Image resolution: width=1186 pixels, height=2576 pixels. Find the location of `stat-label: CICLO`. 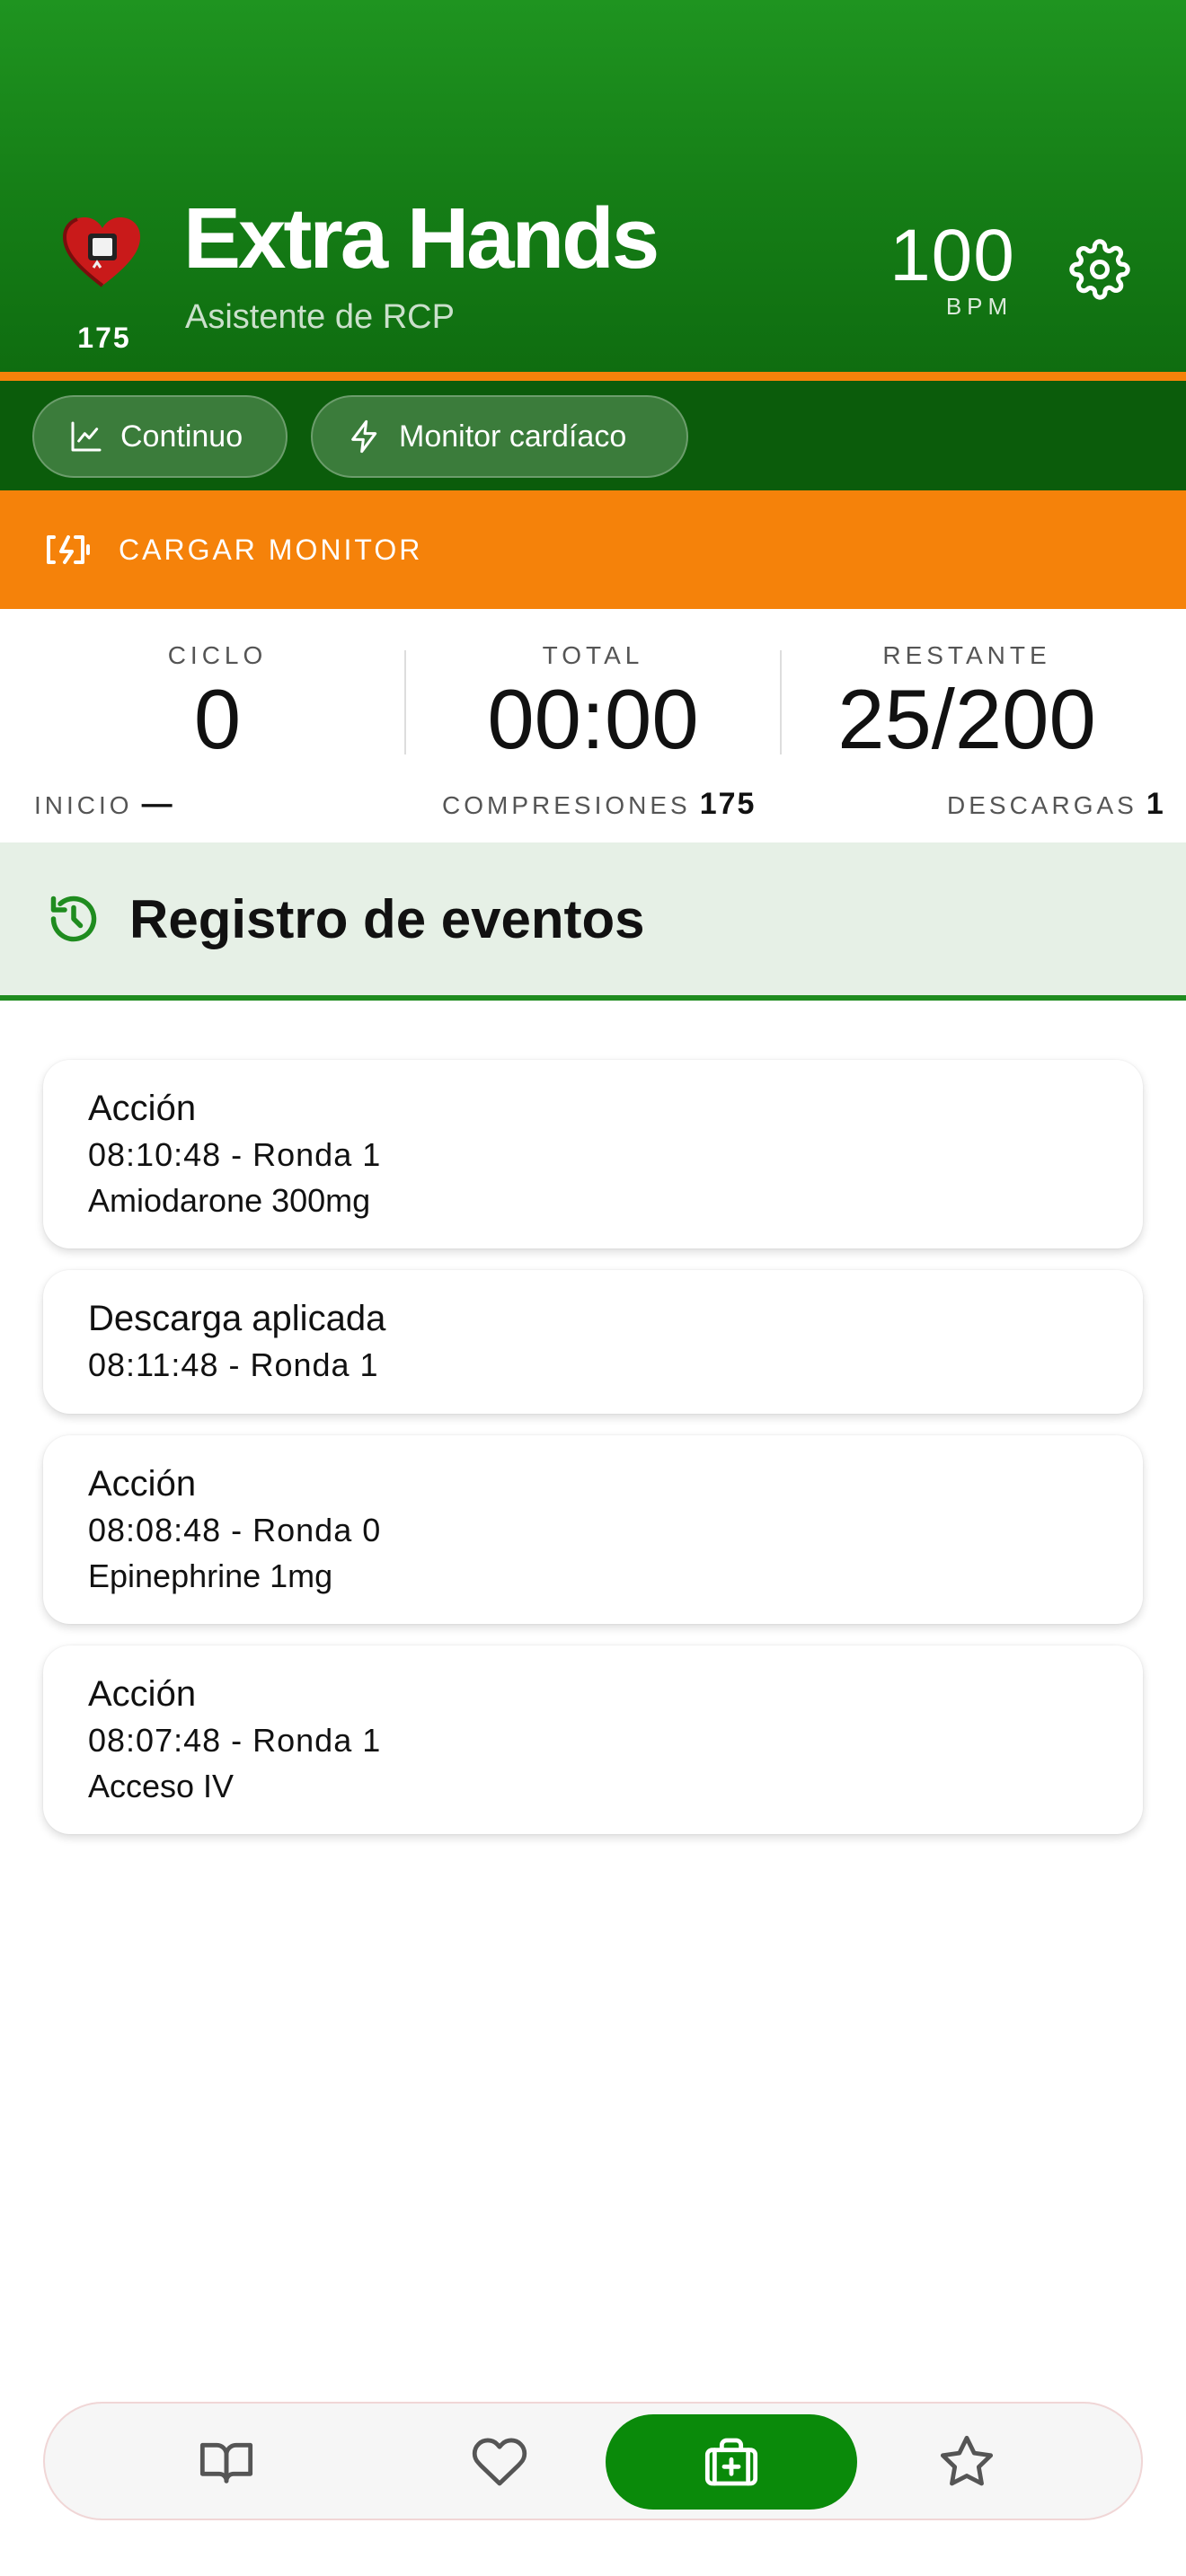

stat-label: CICLO is located at coordinates (217, 655).